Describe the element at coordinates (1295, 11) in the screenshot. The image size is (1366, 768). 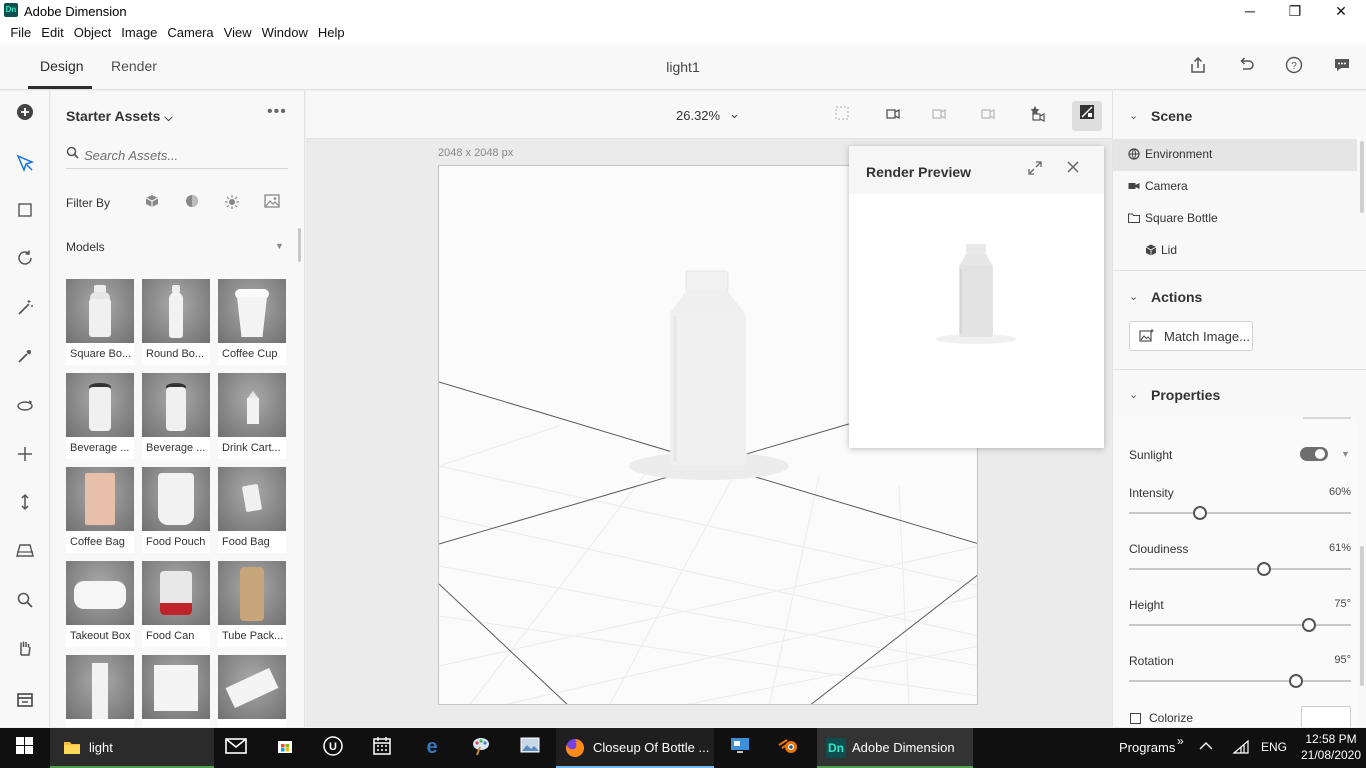
I see `restore-button: ❐` at that location.